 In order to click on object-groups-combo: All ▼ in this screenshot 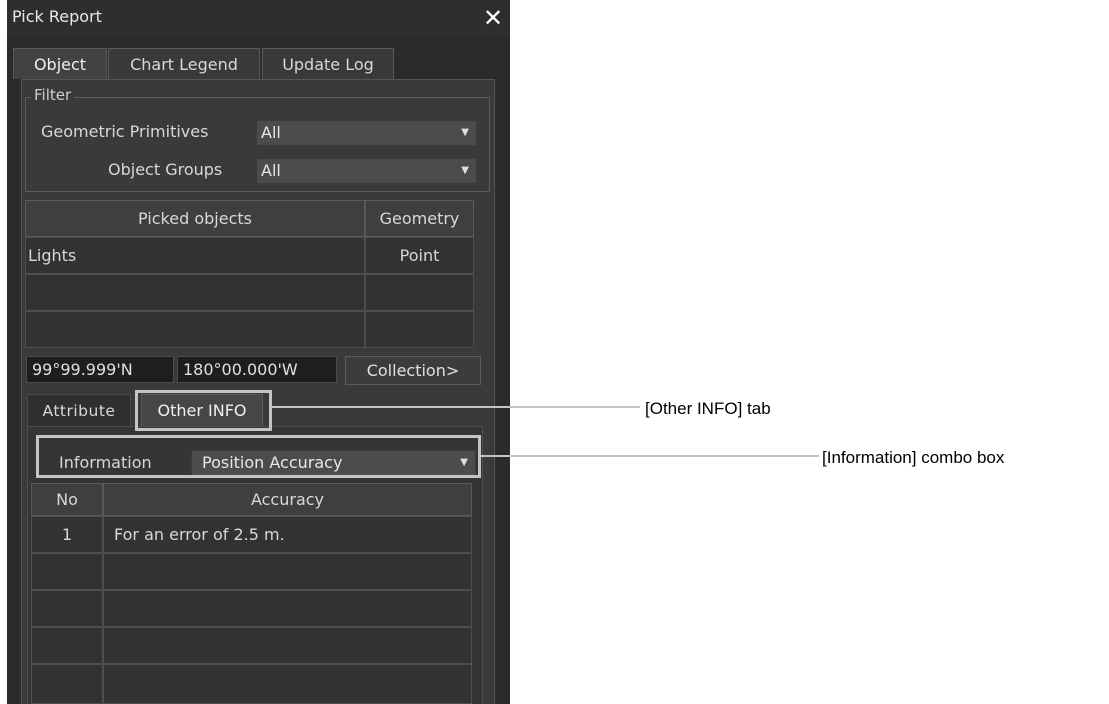, I will do `click(366, 171)`.